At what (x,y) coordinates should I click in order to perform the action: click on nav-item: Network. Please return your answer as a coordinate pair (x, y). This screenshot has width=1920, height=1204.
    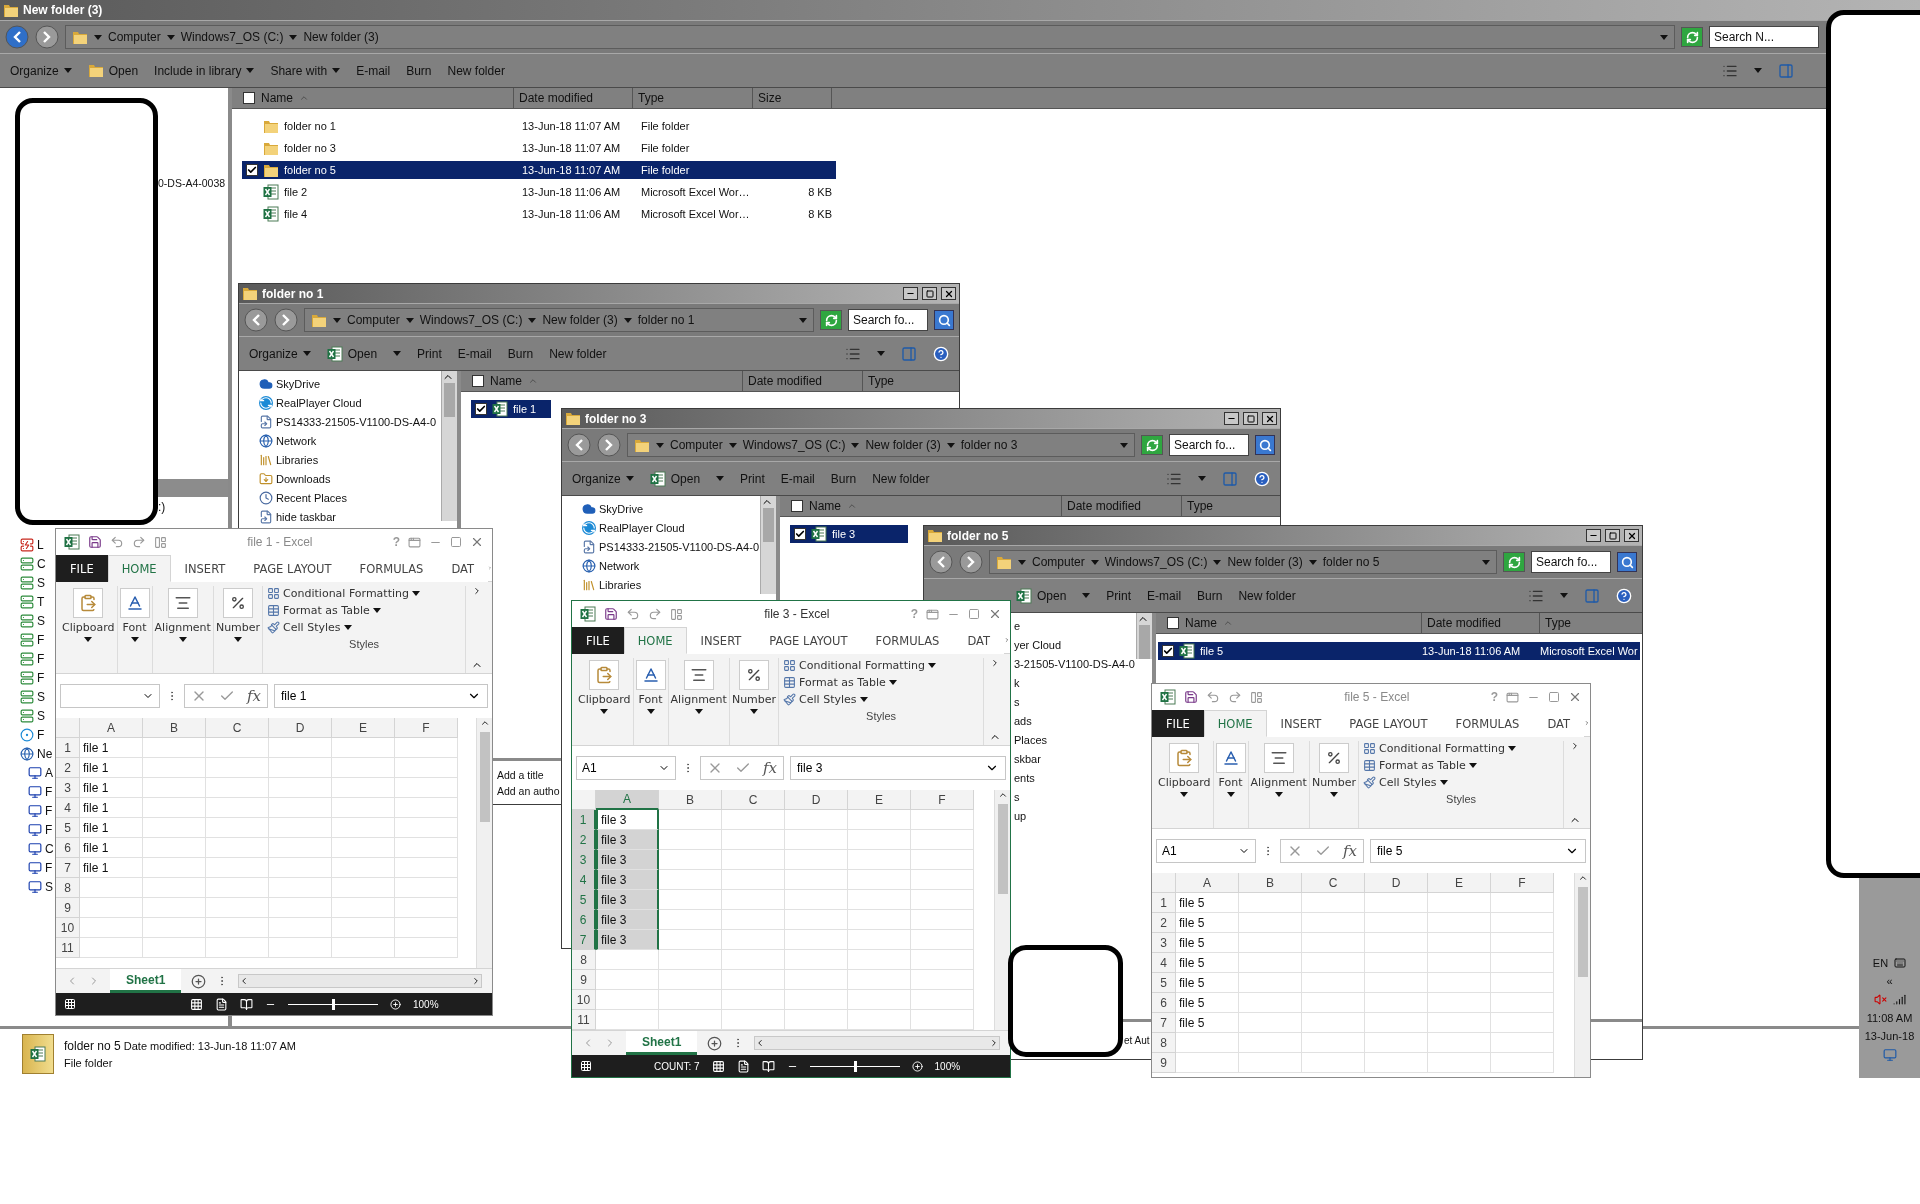
    Looking at the image, I should click on (611, 566).